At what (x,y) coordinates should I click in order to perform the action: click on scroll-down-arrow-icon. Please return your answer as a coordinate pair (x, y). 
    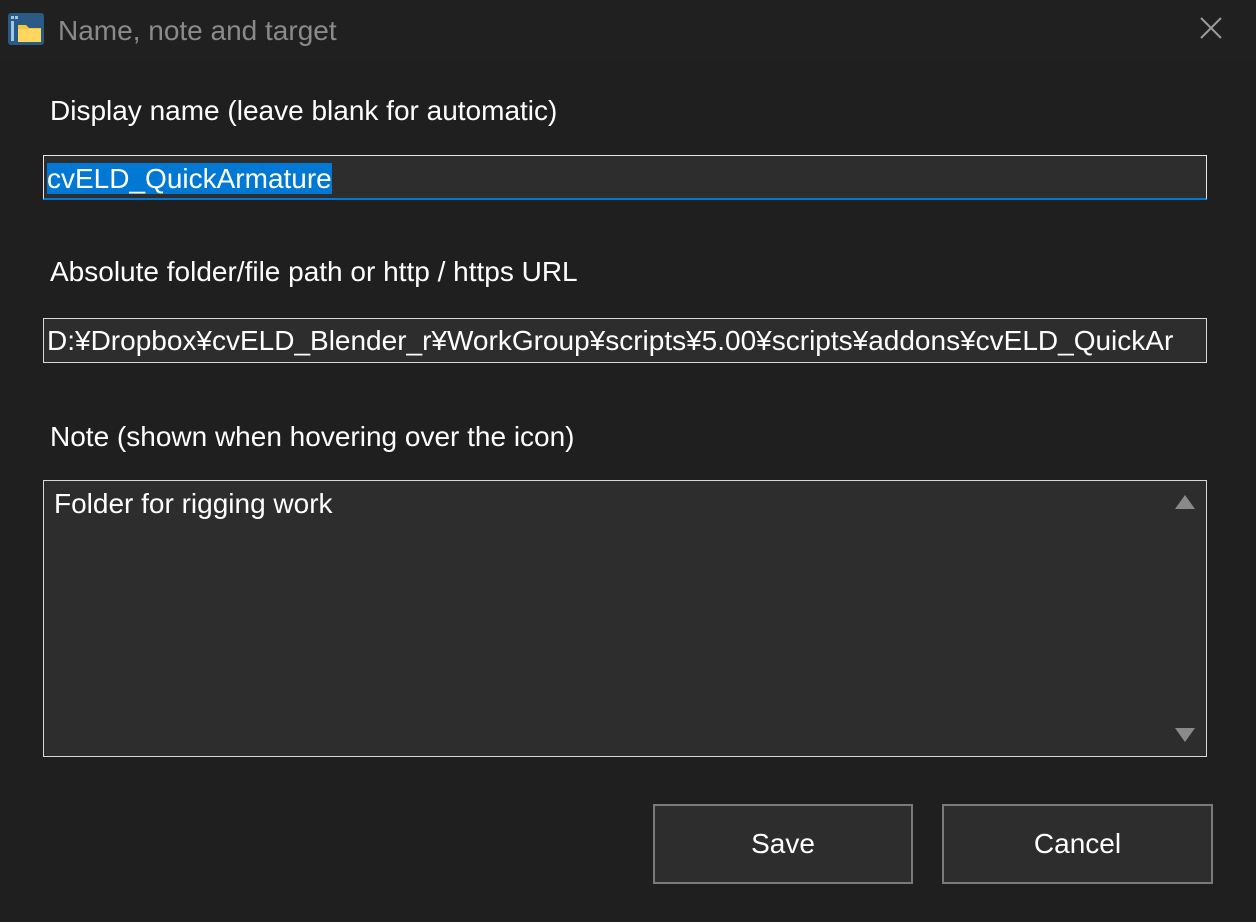
    Looking at the image, I should click on (1185, 735).